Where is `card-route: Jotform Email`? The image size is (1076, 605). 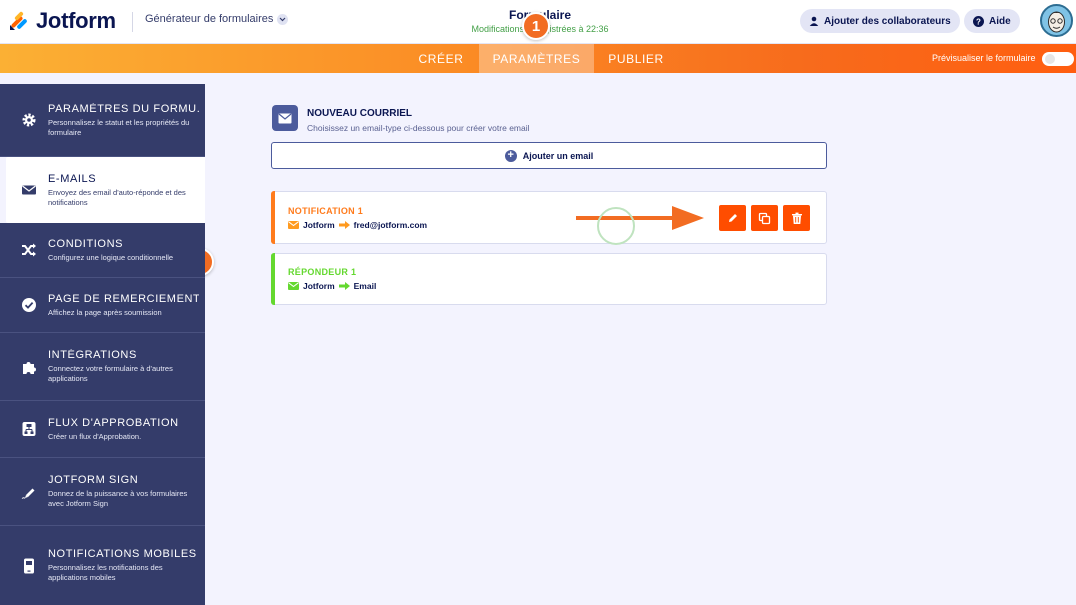 card-route: Jotform Email is located at coordinates (332, 286).